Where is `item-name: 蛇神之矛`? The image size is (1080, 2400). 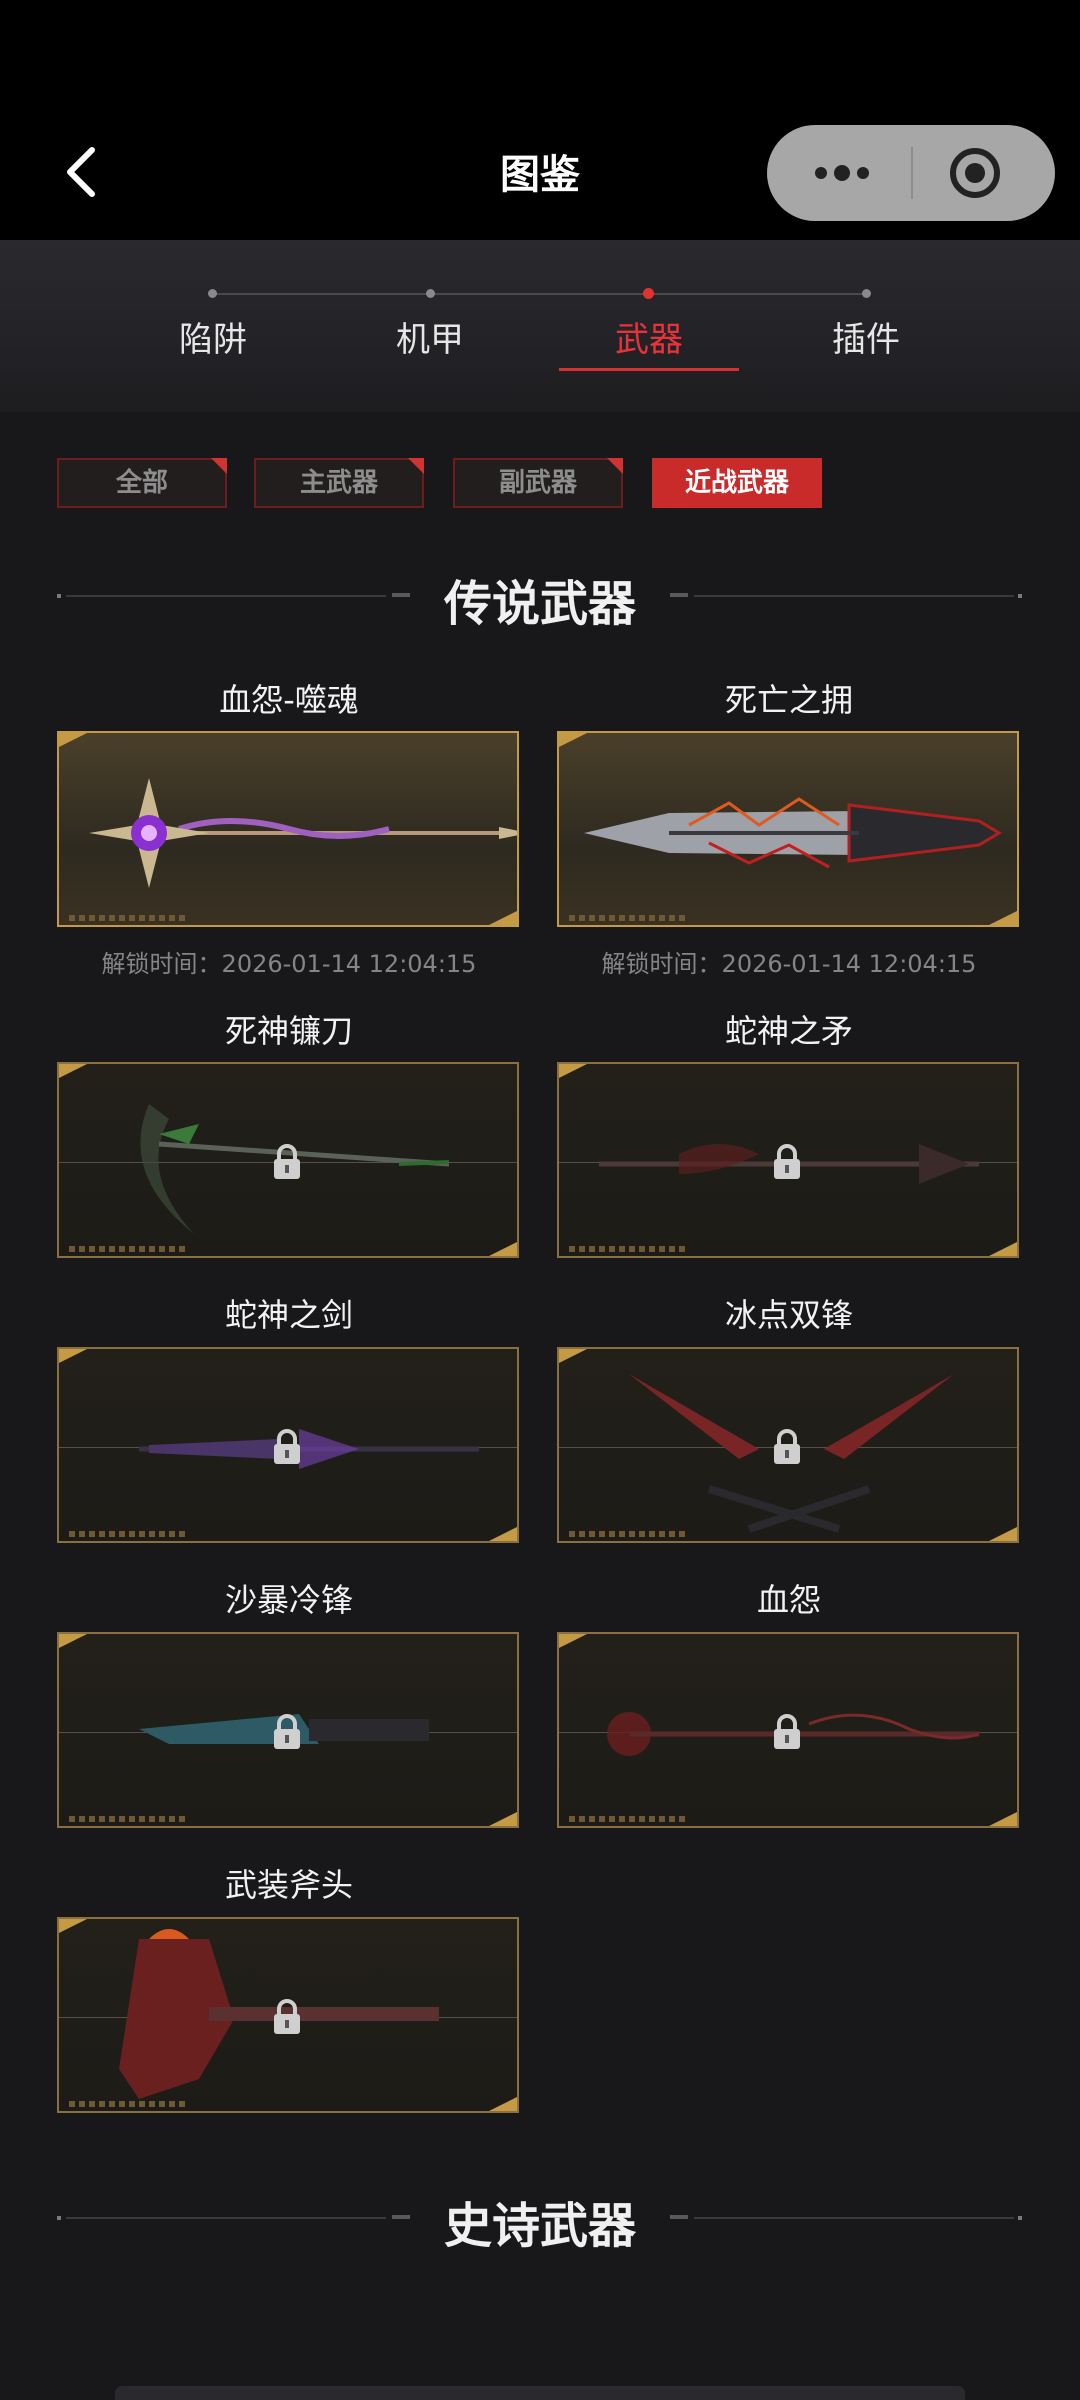
item-name: 蛇神之矛 is located at coordinates (788, 1031).